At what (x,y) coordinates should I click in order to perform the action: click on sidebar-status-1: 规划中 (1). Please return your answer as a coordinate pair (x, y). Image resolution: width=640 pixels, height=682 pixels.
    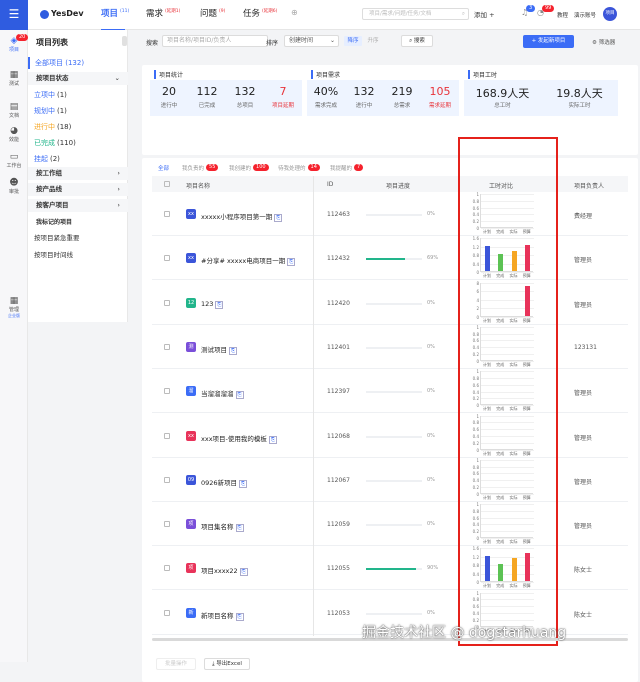
    Looking at the image, I should click on (50, 111).